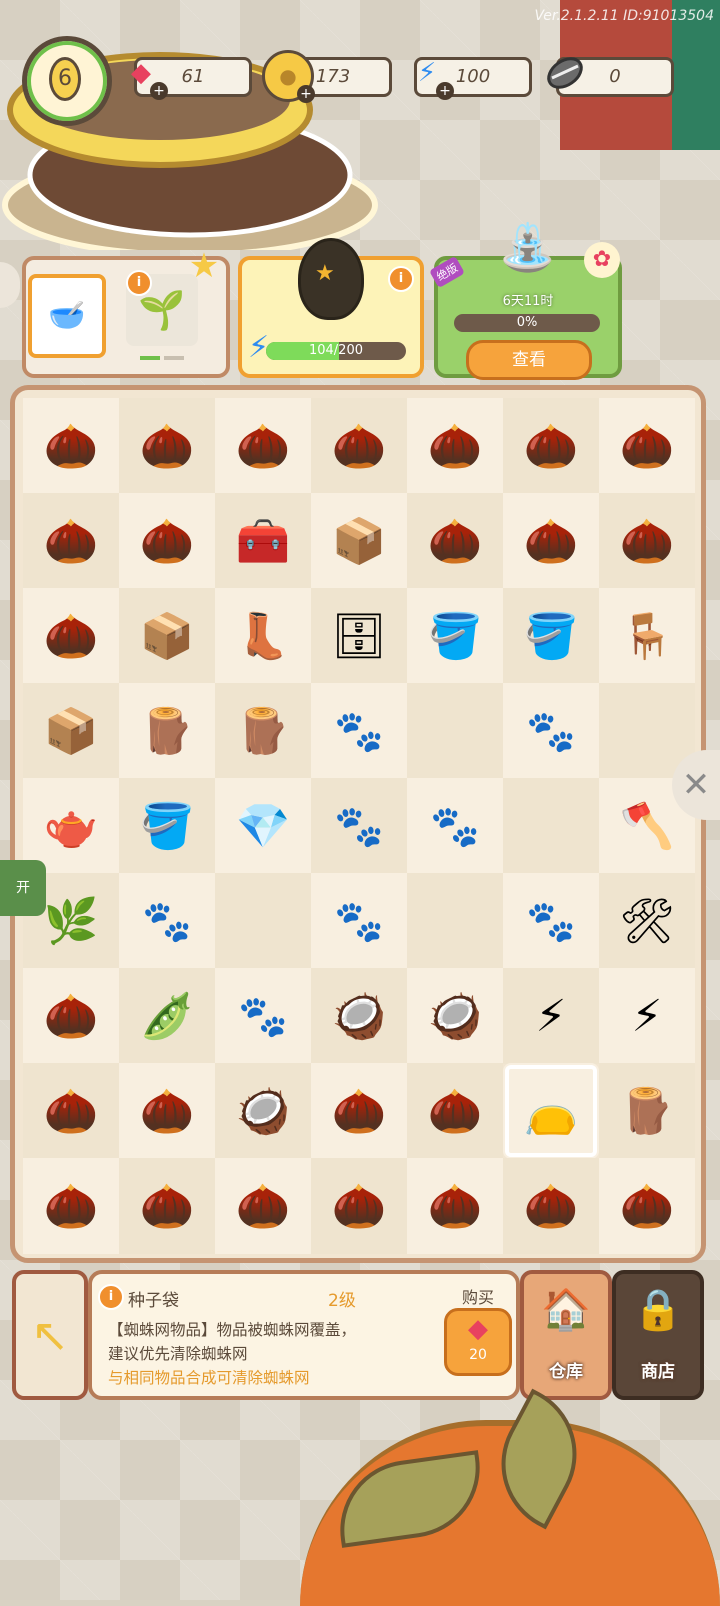  I want to click on sprout-icon: 🌱, so click(162, 310).